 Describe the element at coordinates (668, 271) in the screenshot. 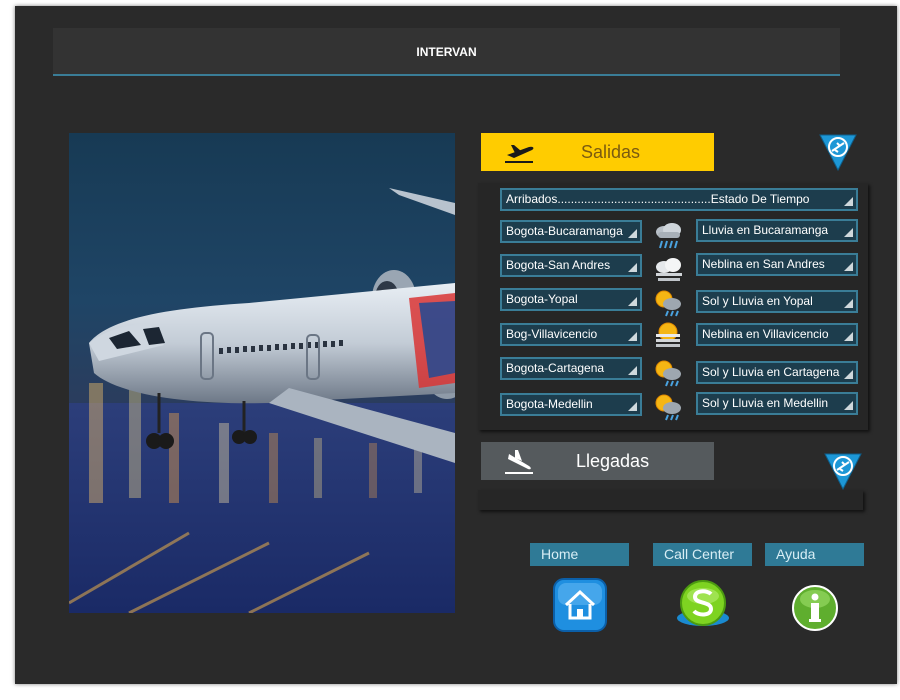

I see `fog-cloud-icon` at that location.